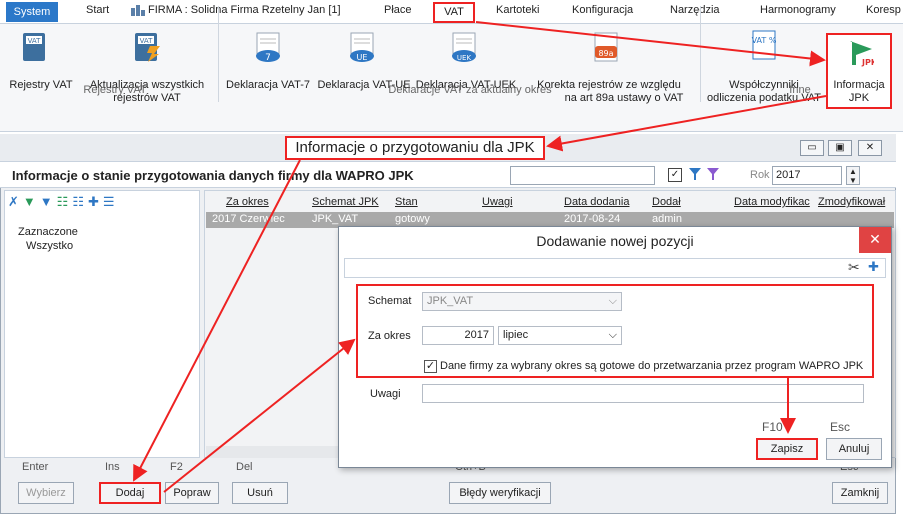  I want to click on korekta-89a-icon: 89a, so click(606, 47).